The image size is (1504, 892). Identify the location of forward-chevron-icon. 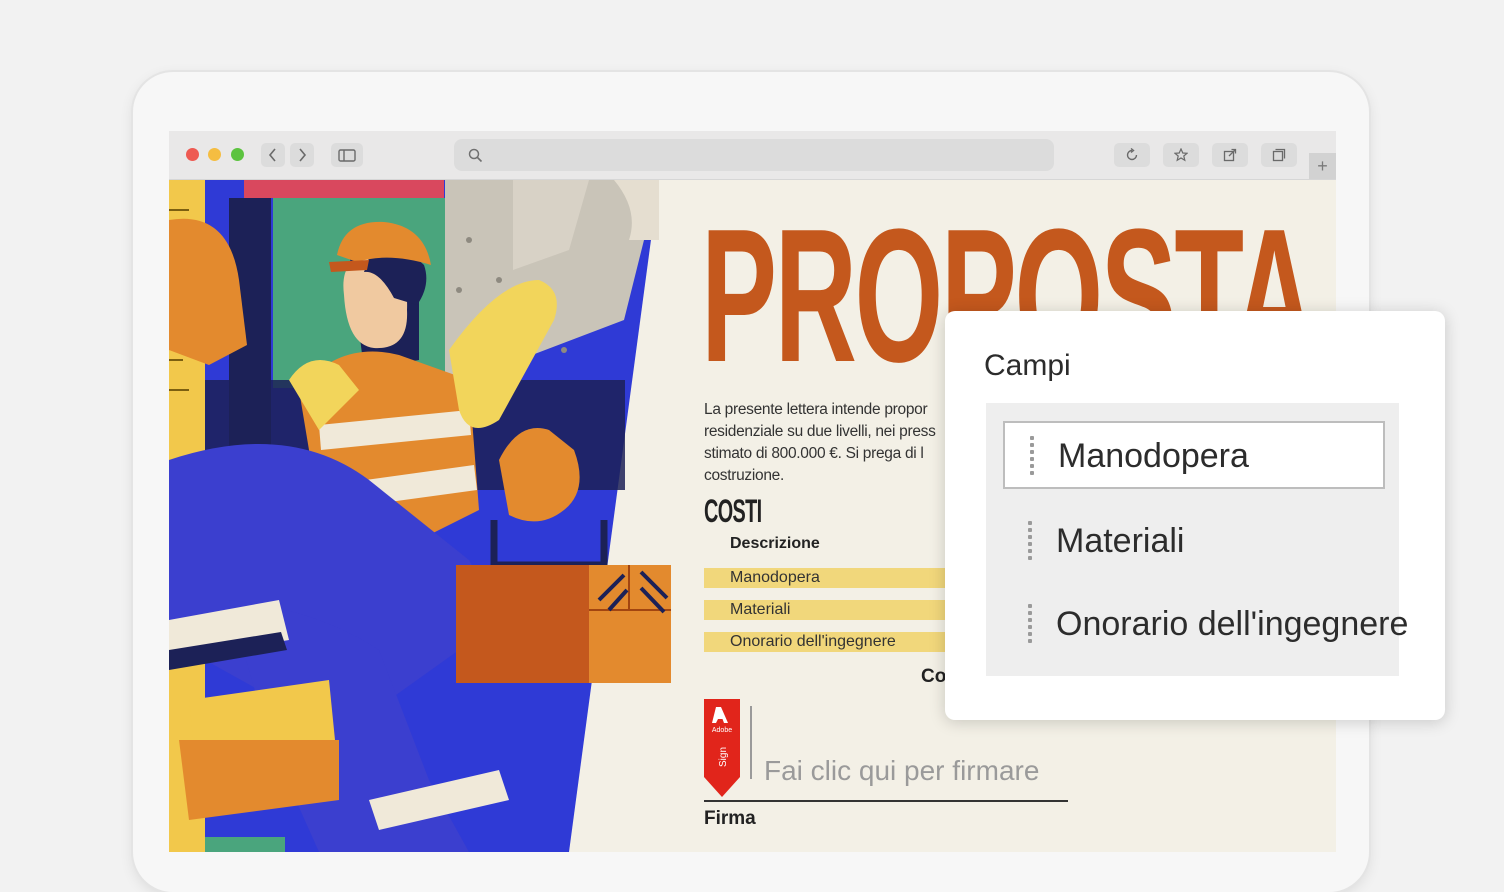
(303, 155).